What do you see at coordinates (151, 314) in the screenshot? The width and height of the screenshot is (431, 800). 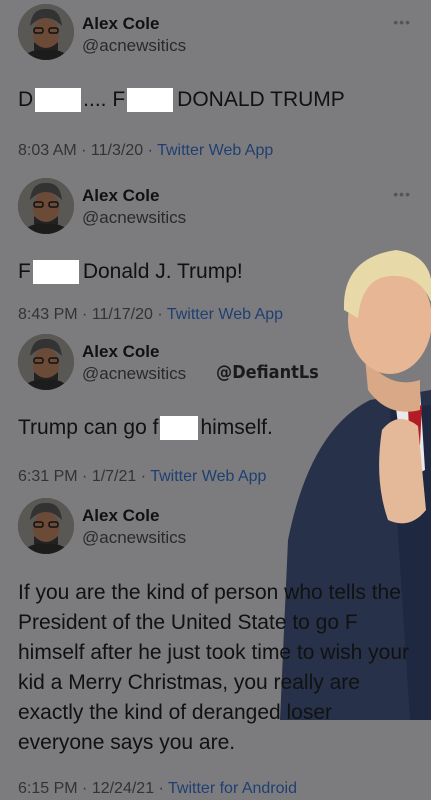 I see `tweet-meta: 8:43 PM · 11/17/20 · Twitter Web App` at bounding box center [151, 314].